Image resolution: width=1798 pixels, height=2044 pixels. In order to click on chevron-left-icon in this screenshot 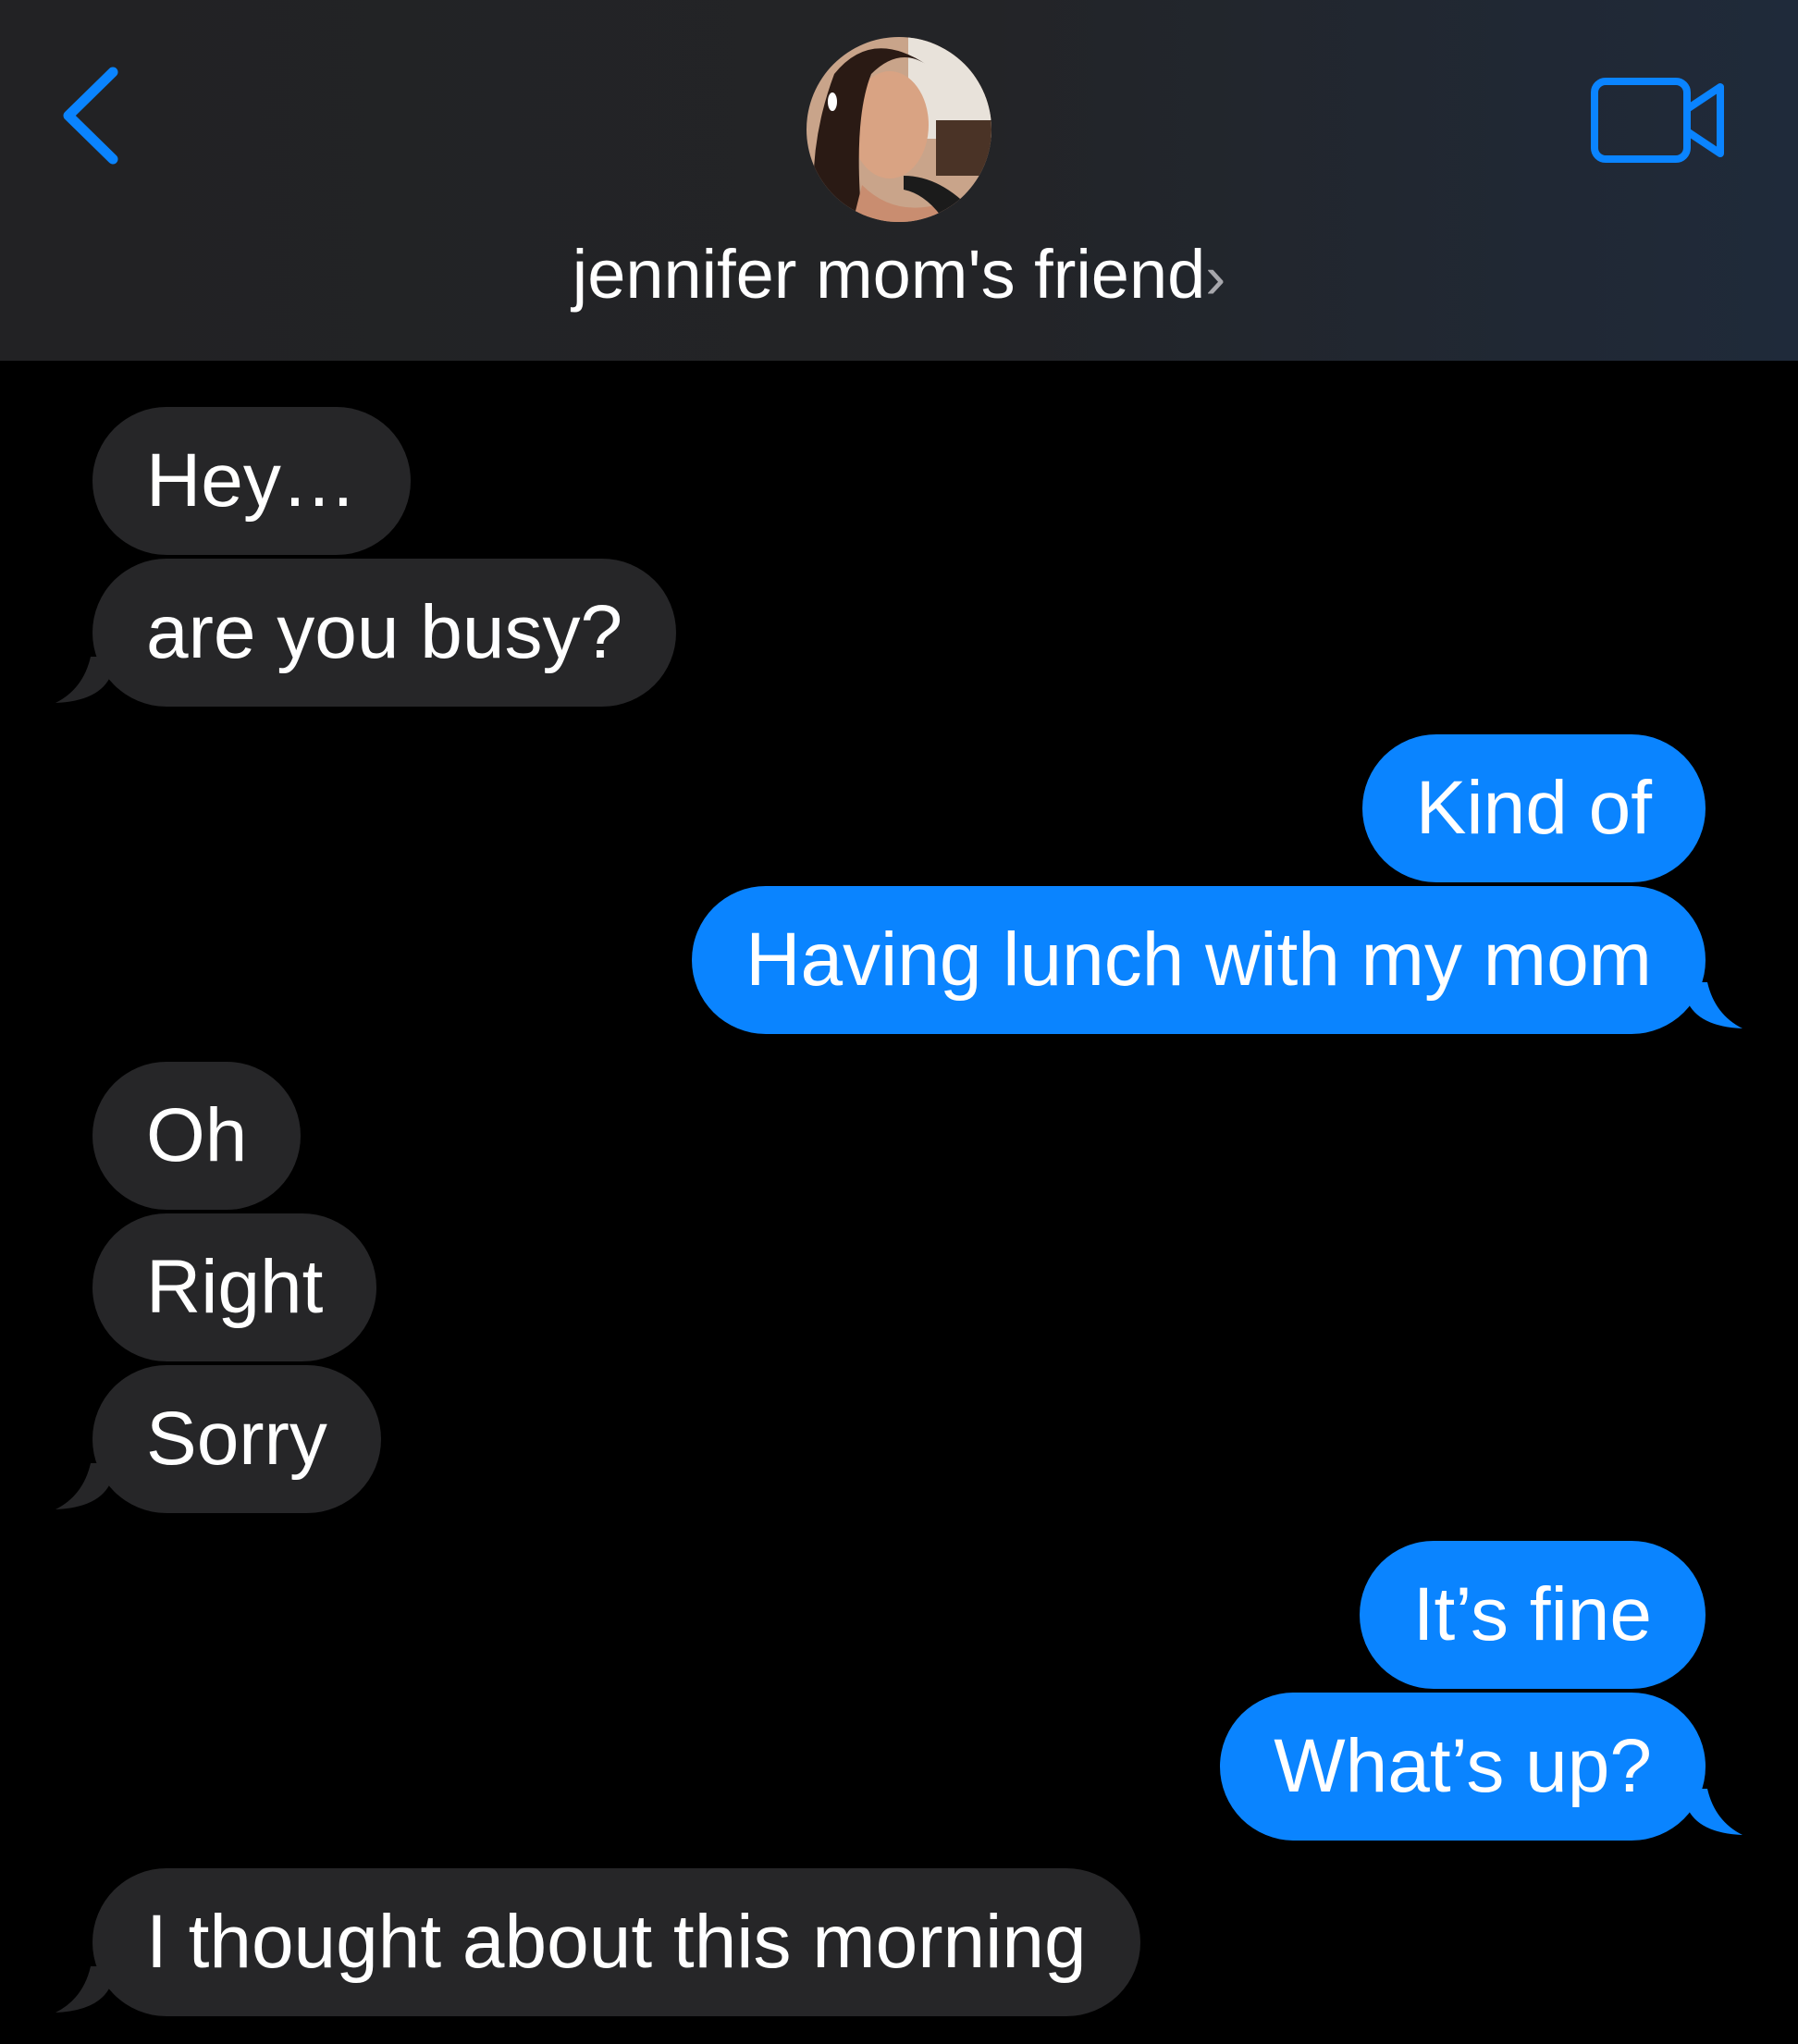, I will do `click(90, 116)`.